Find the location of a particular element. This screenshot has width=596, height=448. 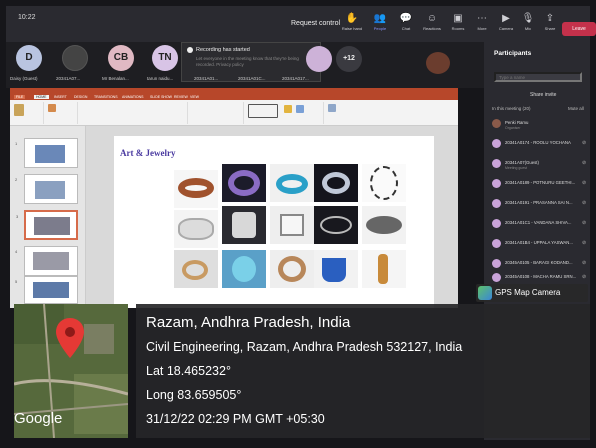

rings-image is located at coordinates (196, 269).